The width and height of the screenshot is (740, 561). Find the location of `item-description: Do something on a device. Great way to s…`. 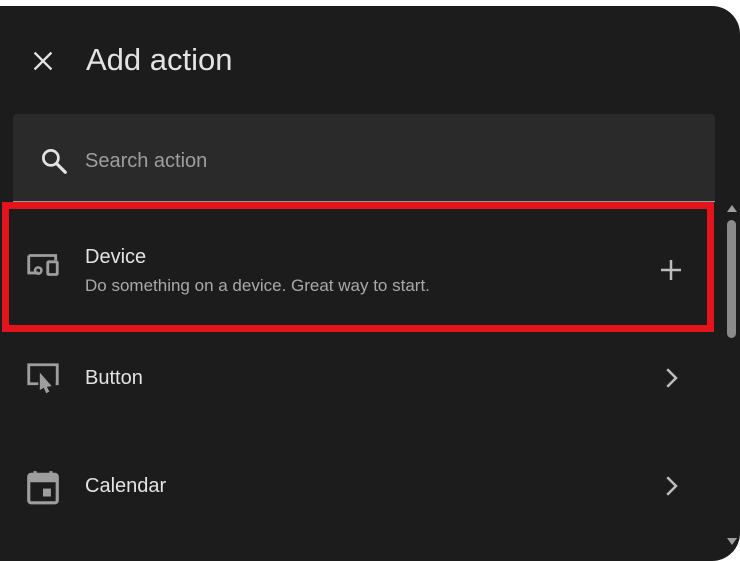

item-description: Do something on a device. Great way to s… is located at coordinates (257, 285).